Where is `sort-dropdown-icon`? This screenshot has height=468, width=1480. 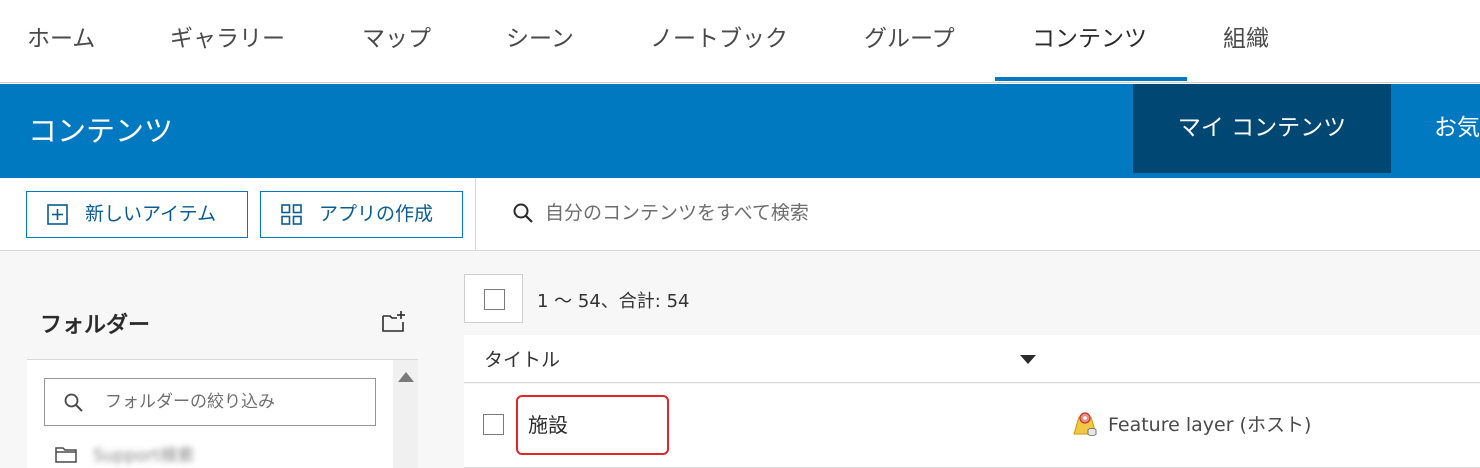 sort-dropdown-icon is located at coordinates (1028, 359).